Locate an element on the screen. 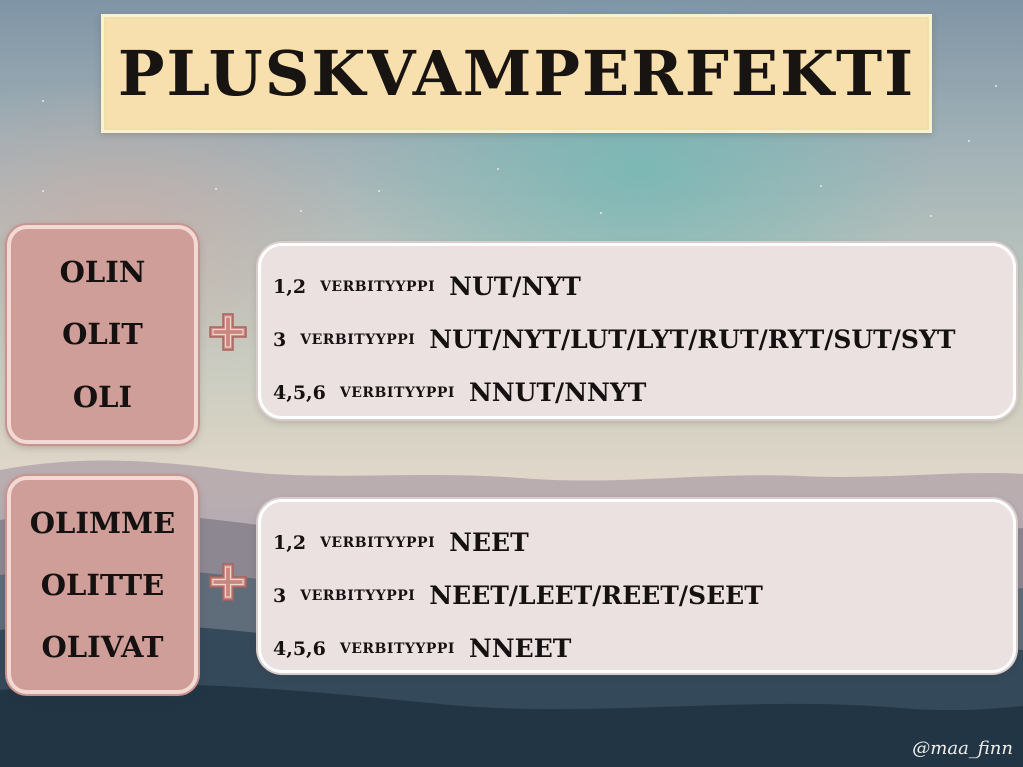 Image resolution: width=1023 pixels, height=767 pixels. pronoun: OLIT is located at coordinates (102, 334).